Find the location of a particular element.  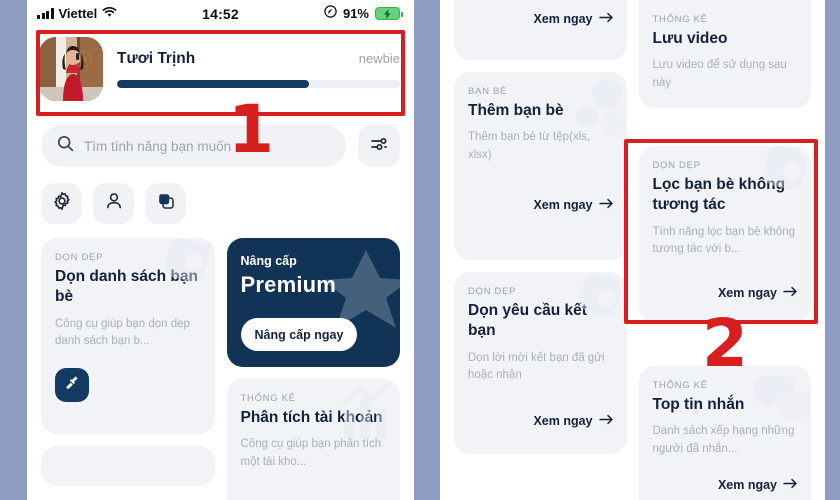

star-watermark-icon is located at coordinates (361, 289).